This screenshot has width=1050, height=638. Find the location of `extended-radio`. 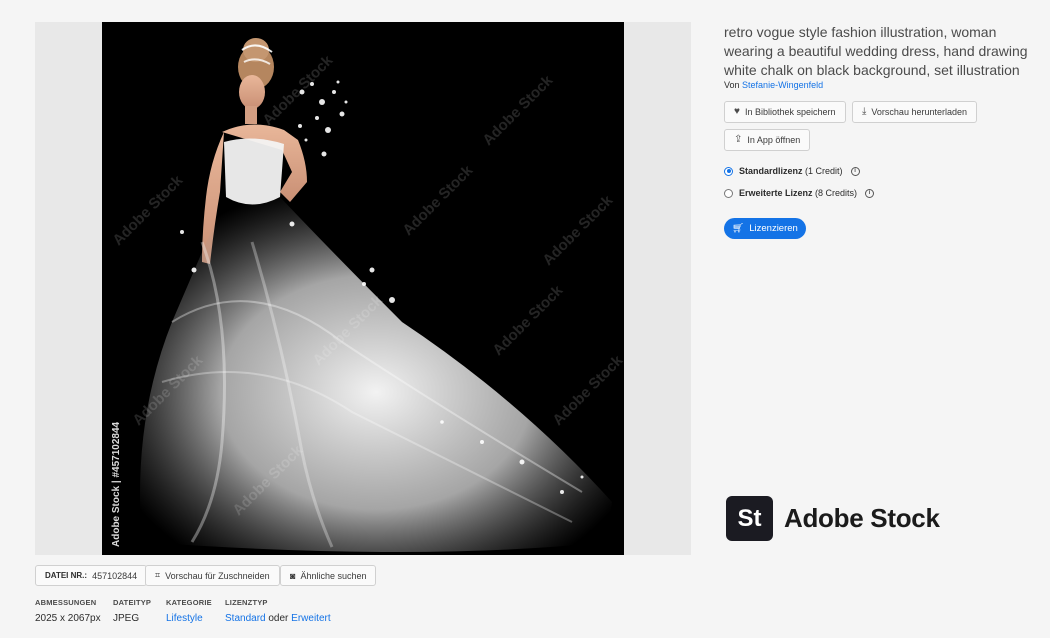

extended-radio is located at coordinates (728, 193).